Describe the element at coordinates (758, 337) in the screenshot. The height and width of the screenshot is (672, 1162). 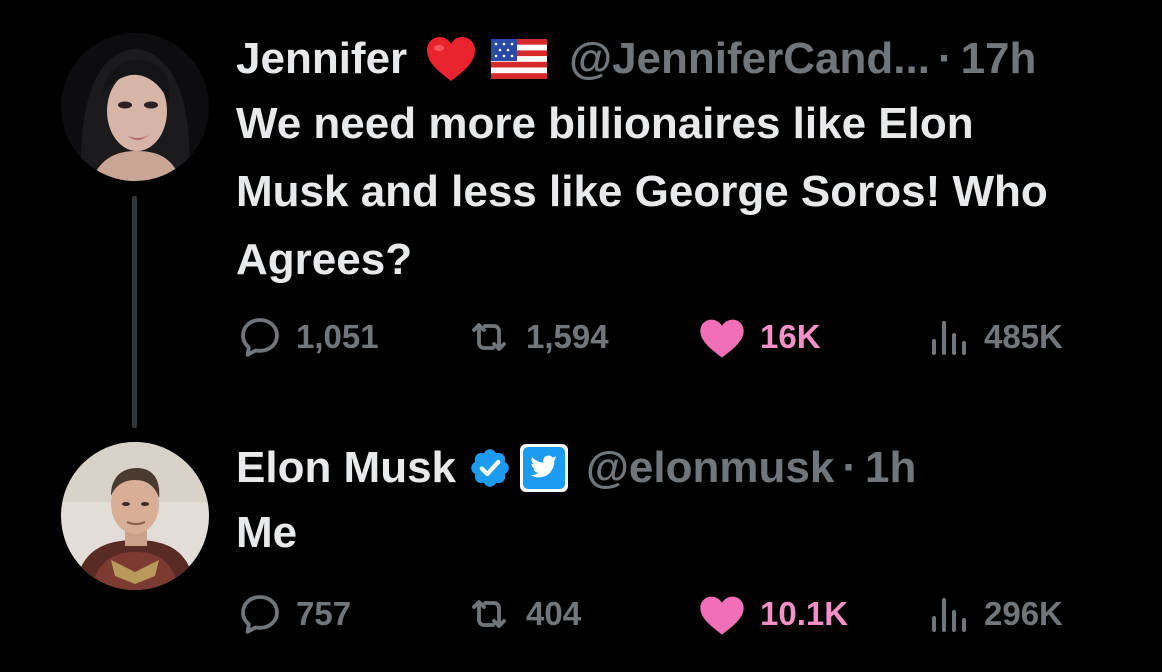
I see `like-button: 16K` at that location.